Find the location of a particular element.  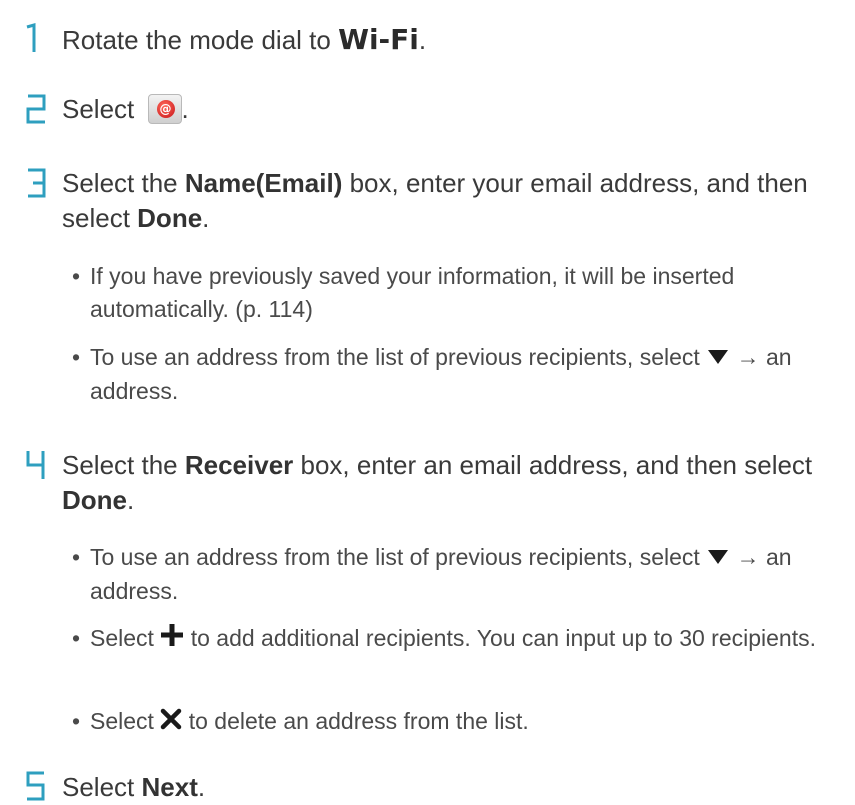

step-5-text: Select Next. is located at coordinates (457, 787).